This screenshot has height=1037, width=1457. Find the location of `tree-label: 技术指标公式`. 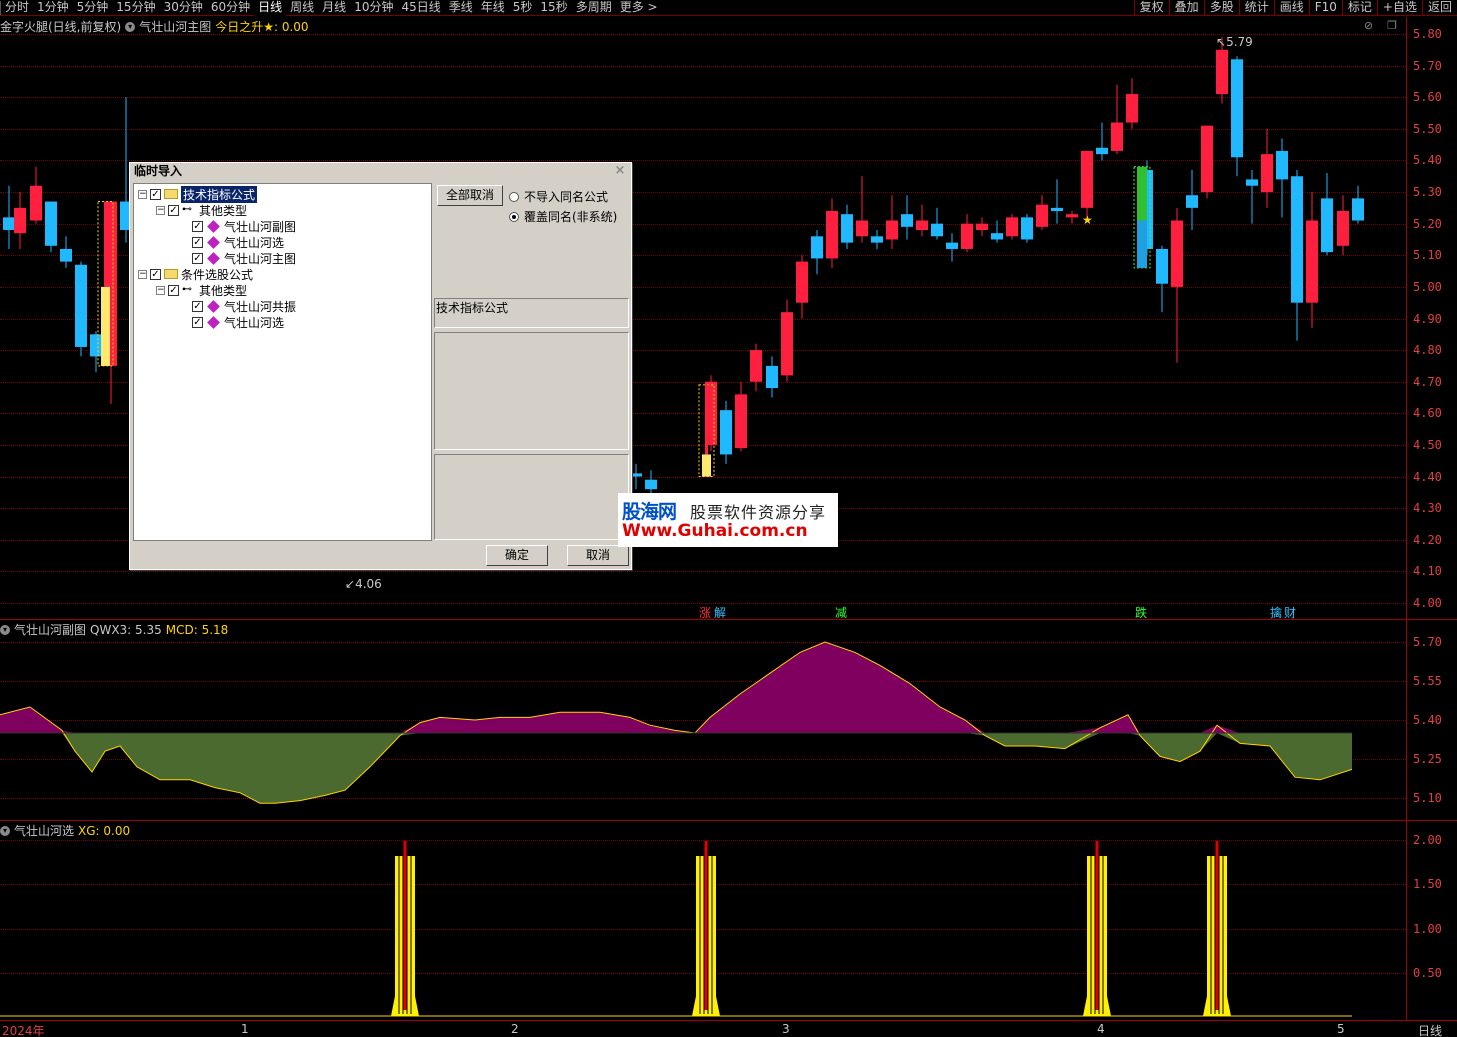

tree-label: 技术指标公式 is located at coordinates (219, 194).